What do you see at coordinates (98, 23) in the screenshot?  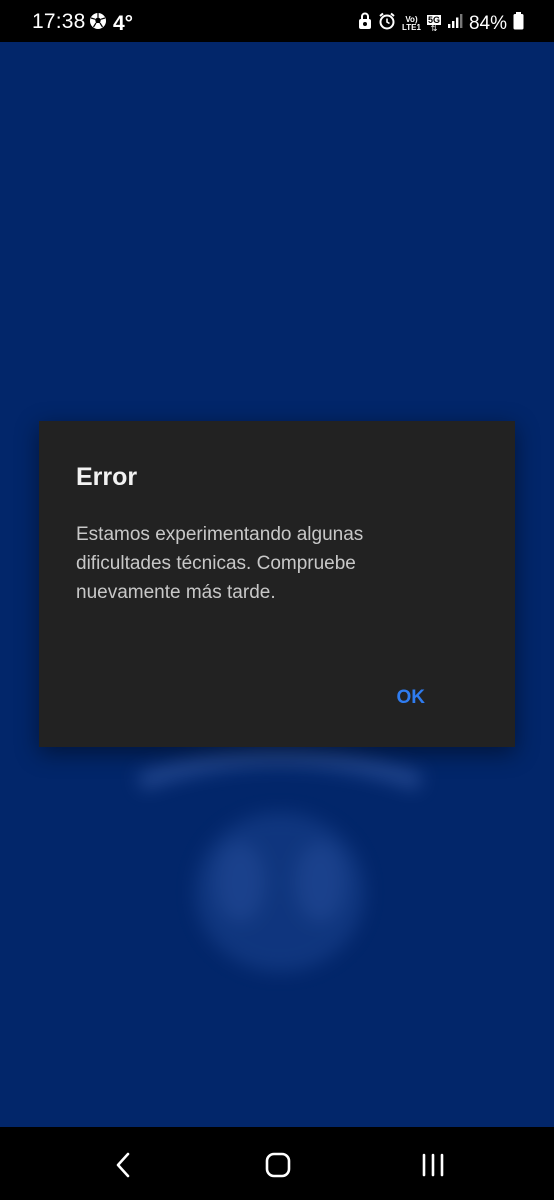 I see `soccer-ball-icon` at bounding box center [98, 23].